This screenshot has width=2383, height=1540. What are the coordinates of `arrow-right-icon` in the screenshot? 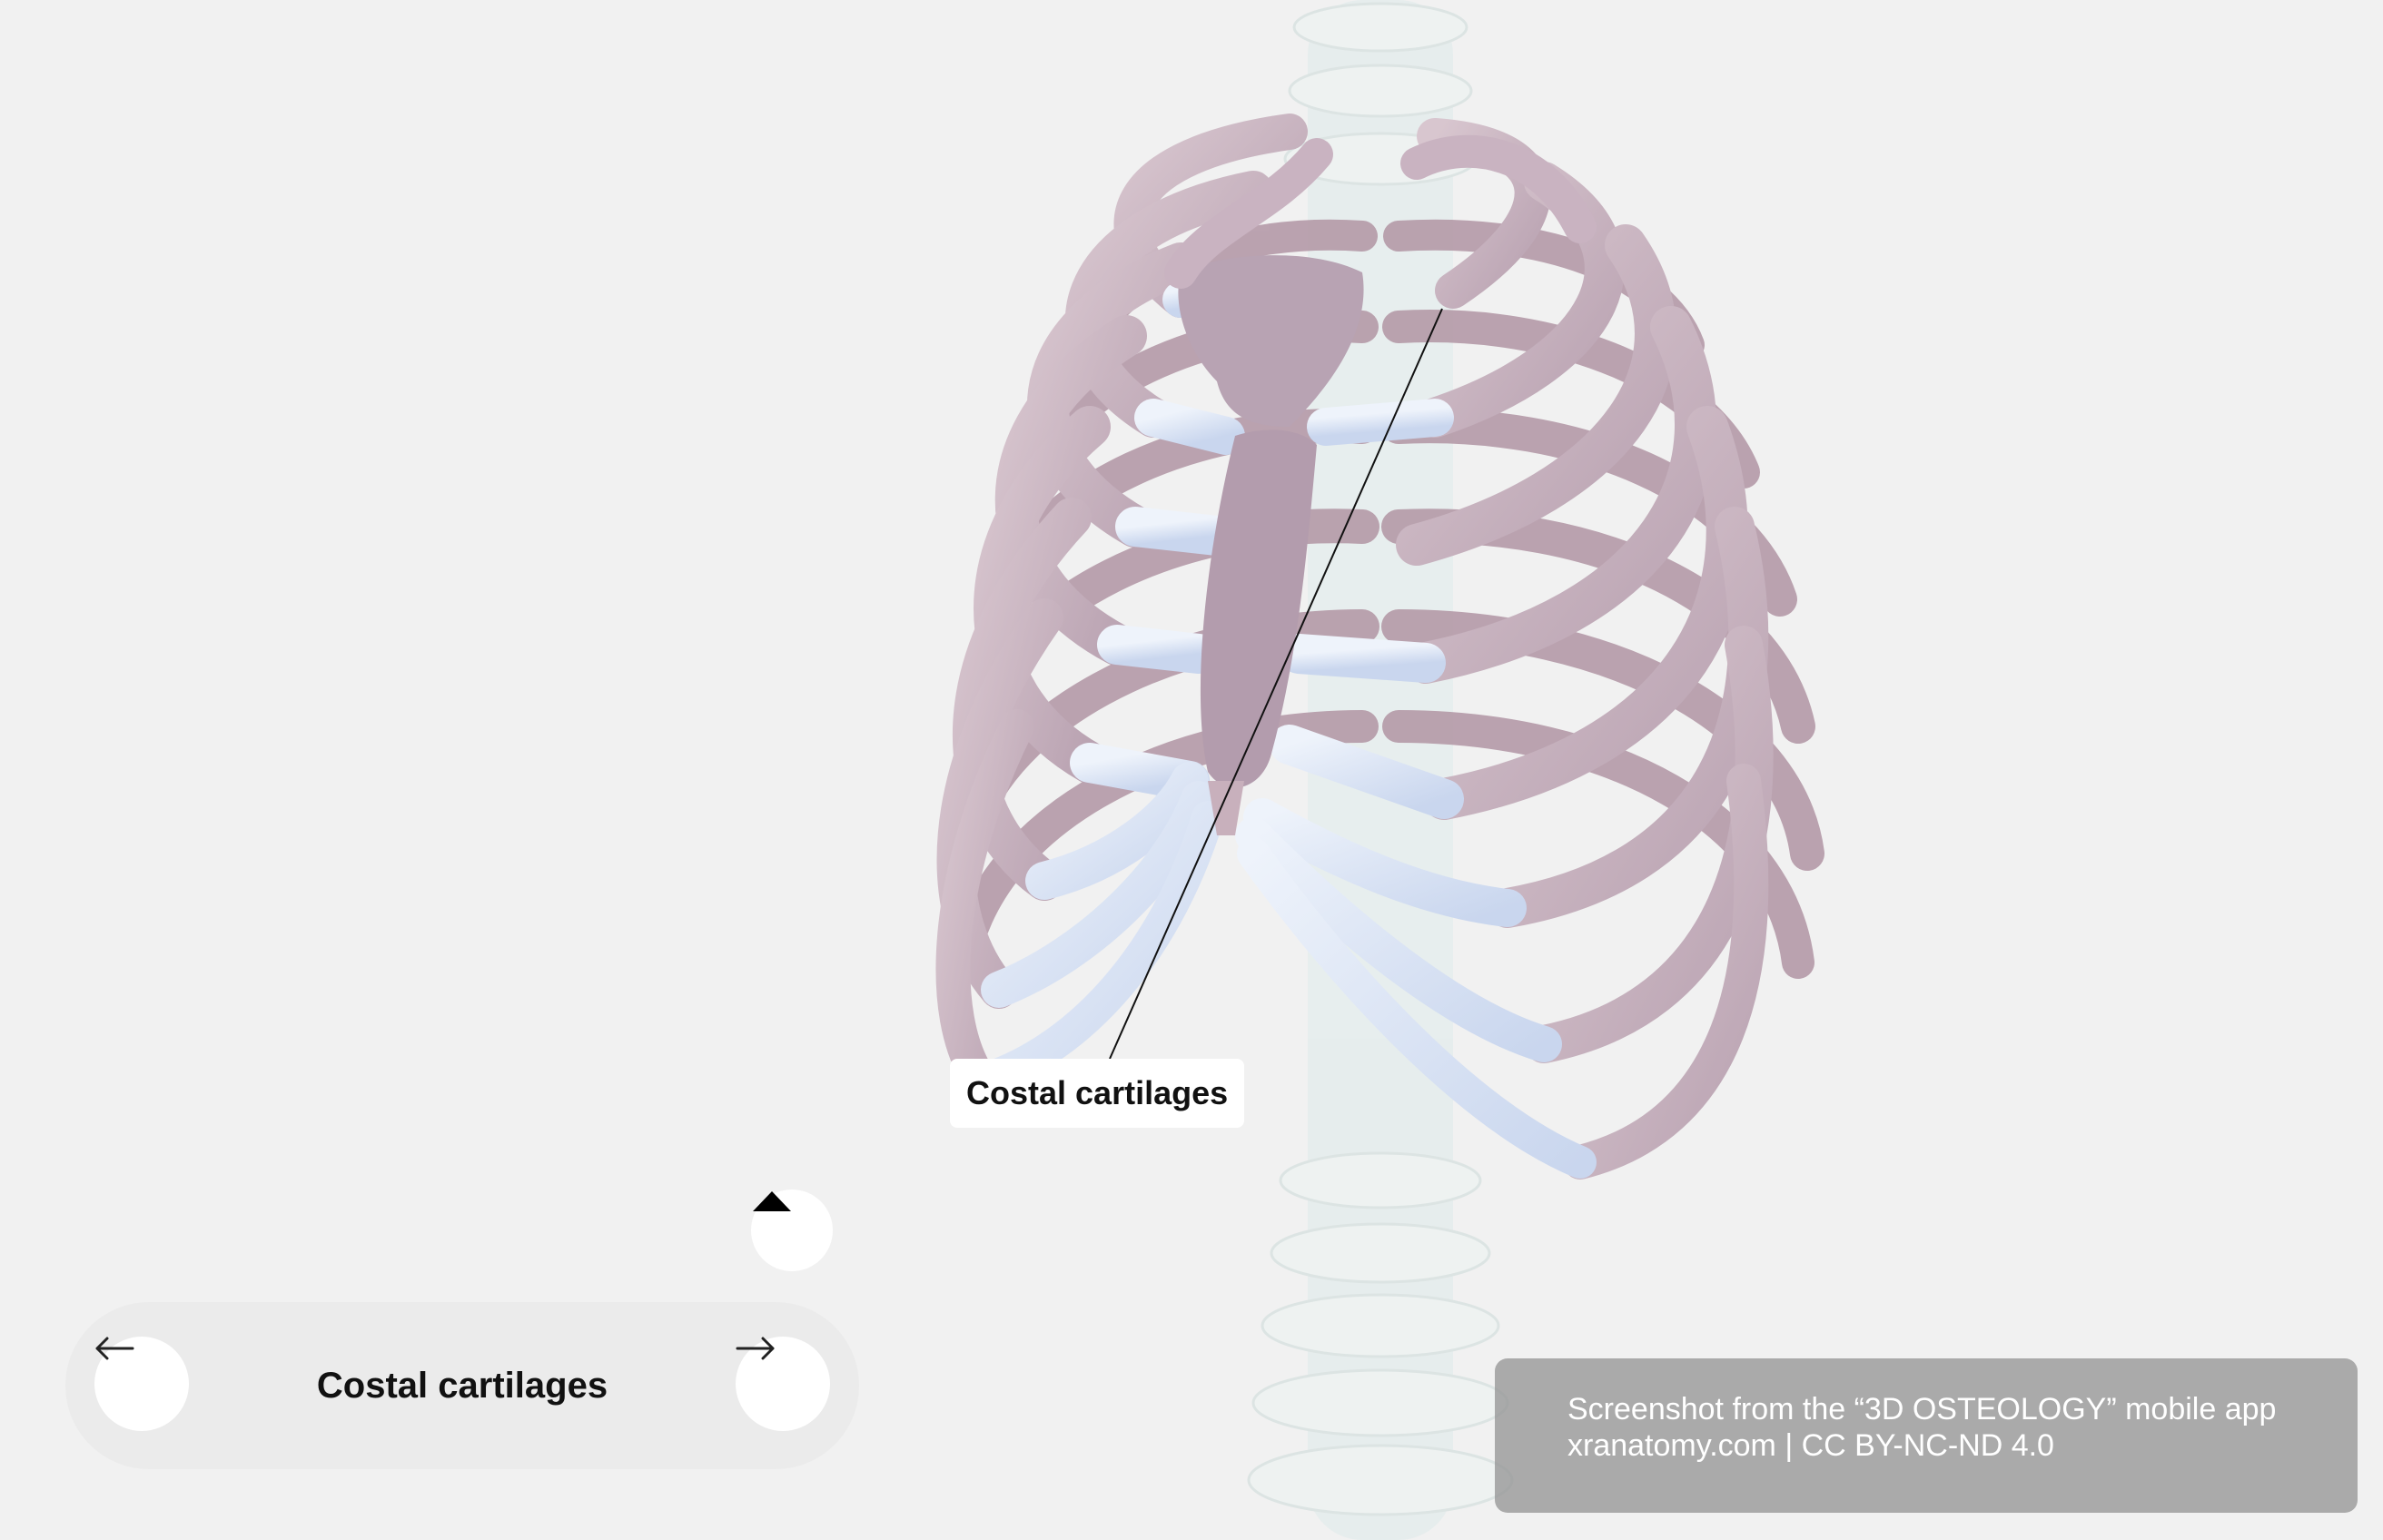 It's located at (755, 1348).